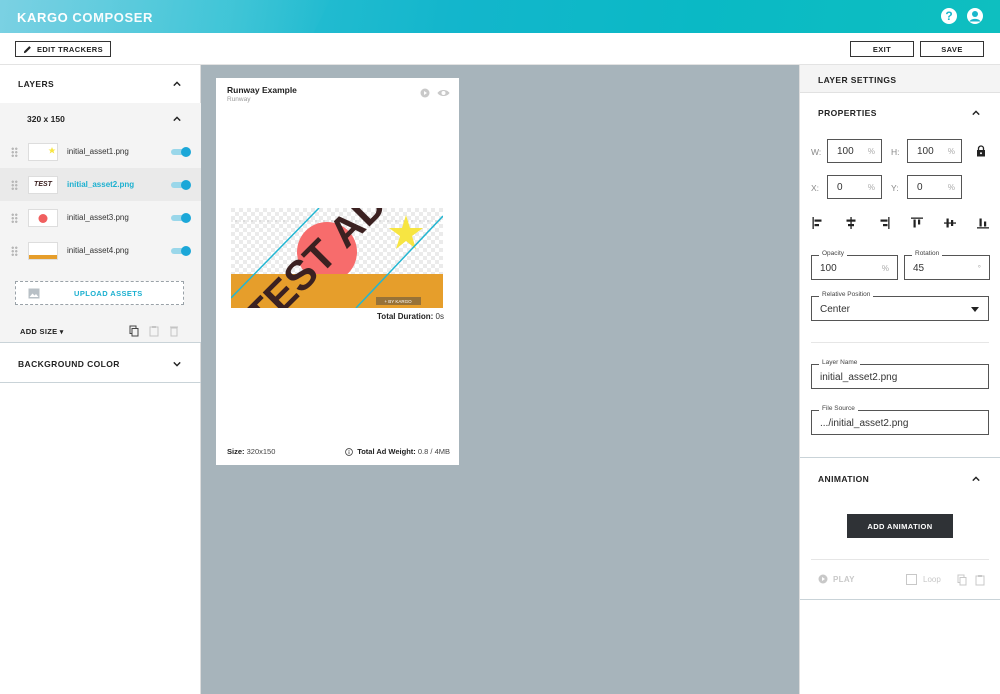 The width and height of the screenshot is (1000, 694). I want to click on file-source-input: File Source .../initial_asset2.png, so click(900, 420).